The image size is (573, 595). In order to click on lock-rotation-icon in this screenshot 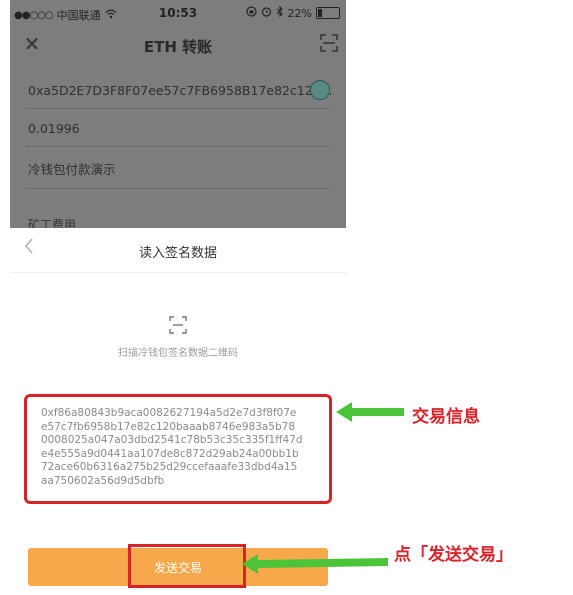, I will do `click(251, 13)`.